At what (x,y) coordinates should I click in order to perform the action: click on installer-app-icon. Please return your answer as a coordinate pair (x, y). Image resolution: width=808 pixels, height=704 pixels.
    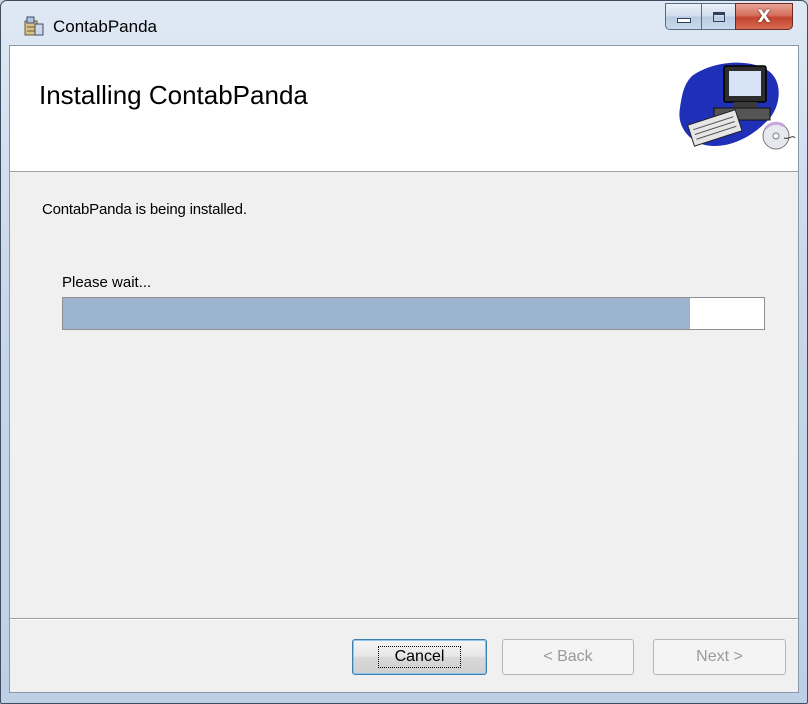
    Looking at the image, I should click on (34, 26).